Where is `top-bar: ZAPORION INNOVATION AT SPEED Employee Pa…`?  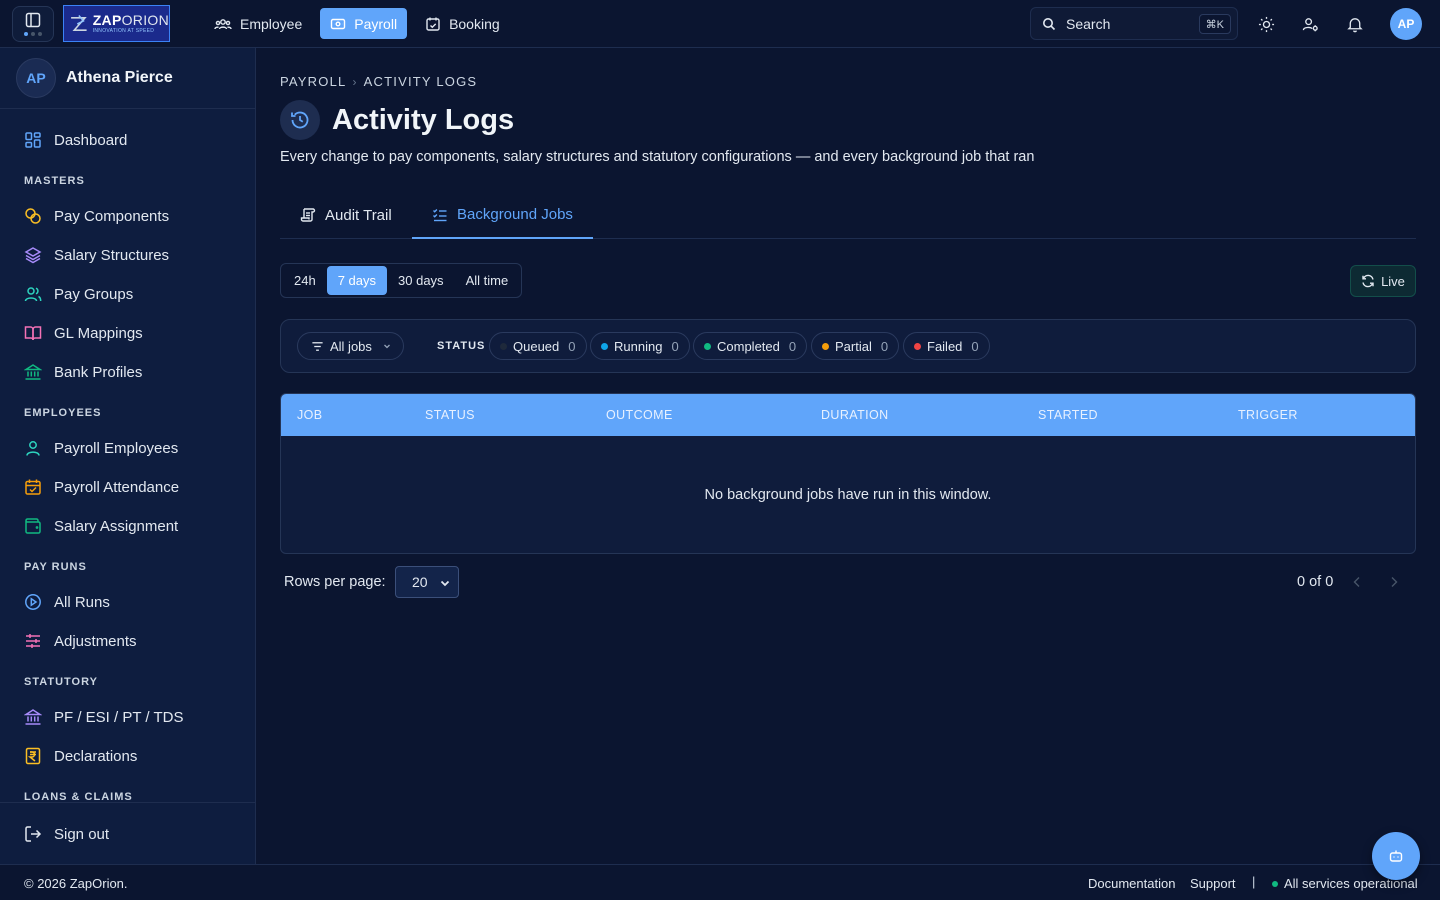
top-bar: ZAPORION INNOVATION AT SPEED Employee Pa… is located at coordinates (720, 24).